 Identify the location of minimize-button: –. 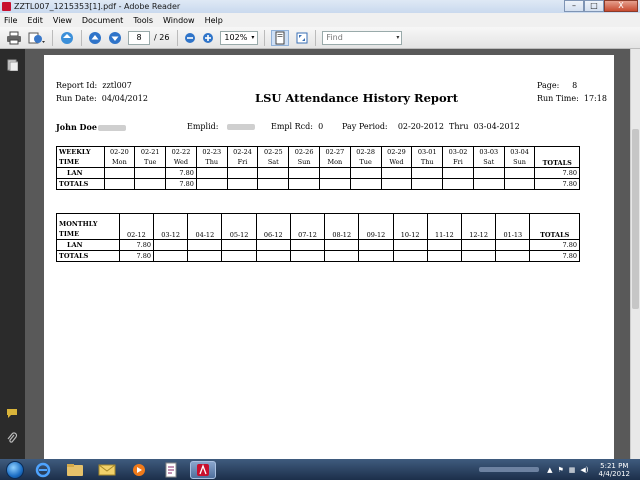
(574, 6).